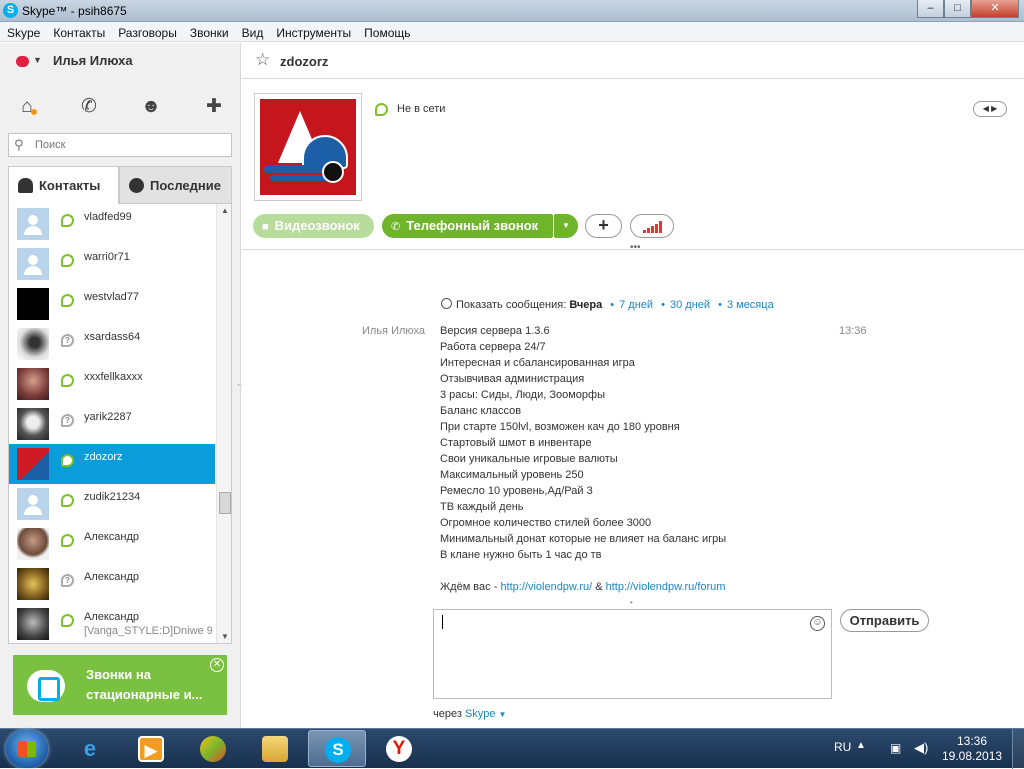  What do you see at coordinates (895, 748) in the screenshot?
I see `network-icon: ▣` at bounding box center [895, 748].